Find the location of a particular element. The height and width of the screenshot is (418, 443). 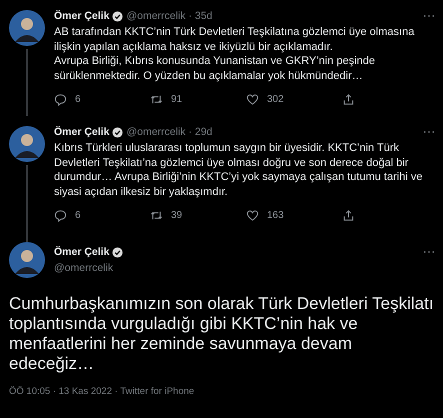

handle-and-time: @omerrcelik · 29d is located at coordinates (169, 132).